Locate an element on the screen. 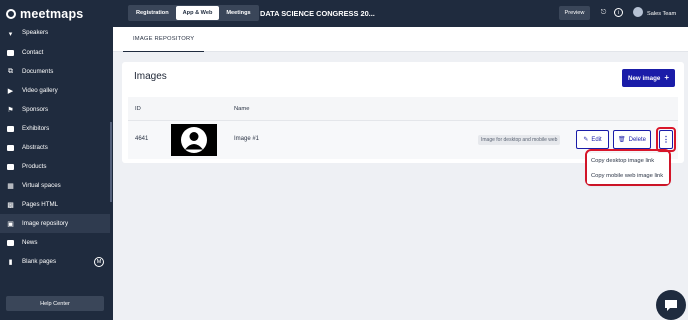 The width and height of the screenshot is (688, 320). delete-button: 🗑 Delete is located at coordinates (632, 139).